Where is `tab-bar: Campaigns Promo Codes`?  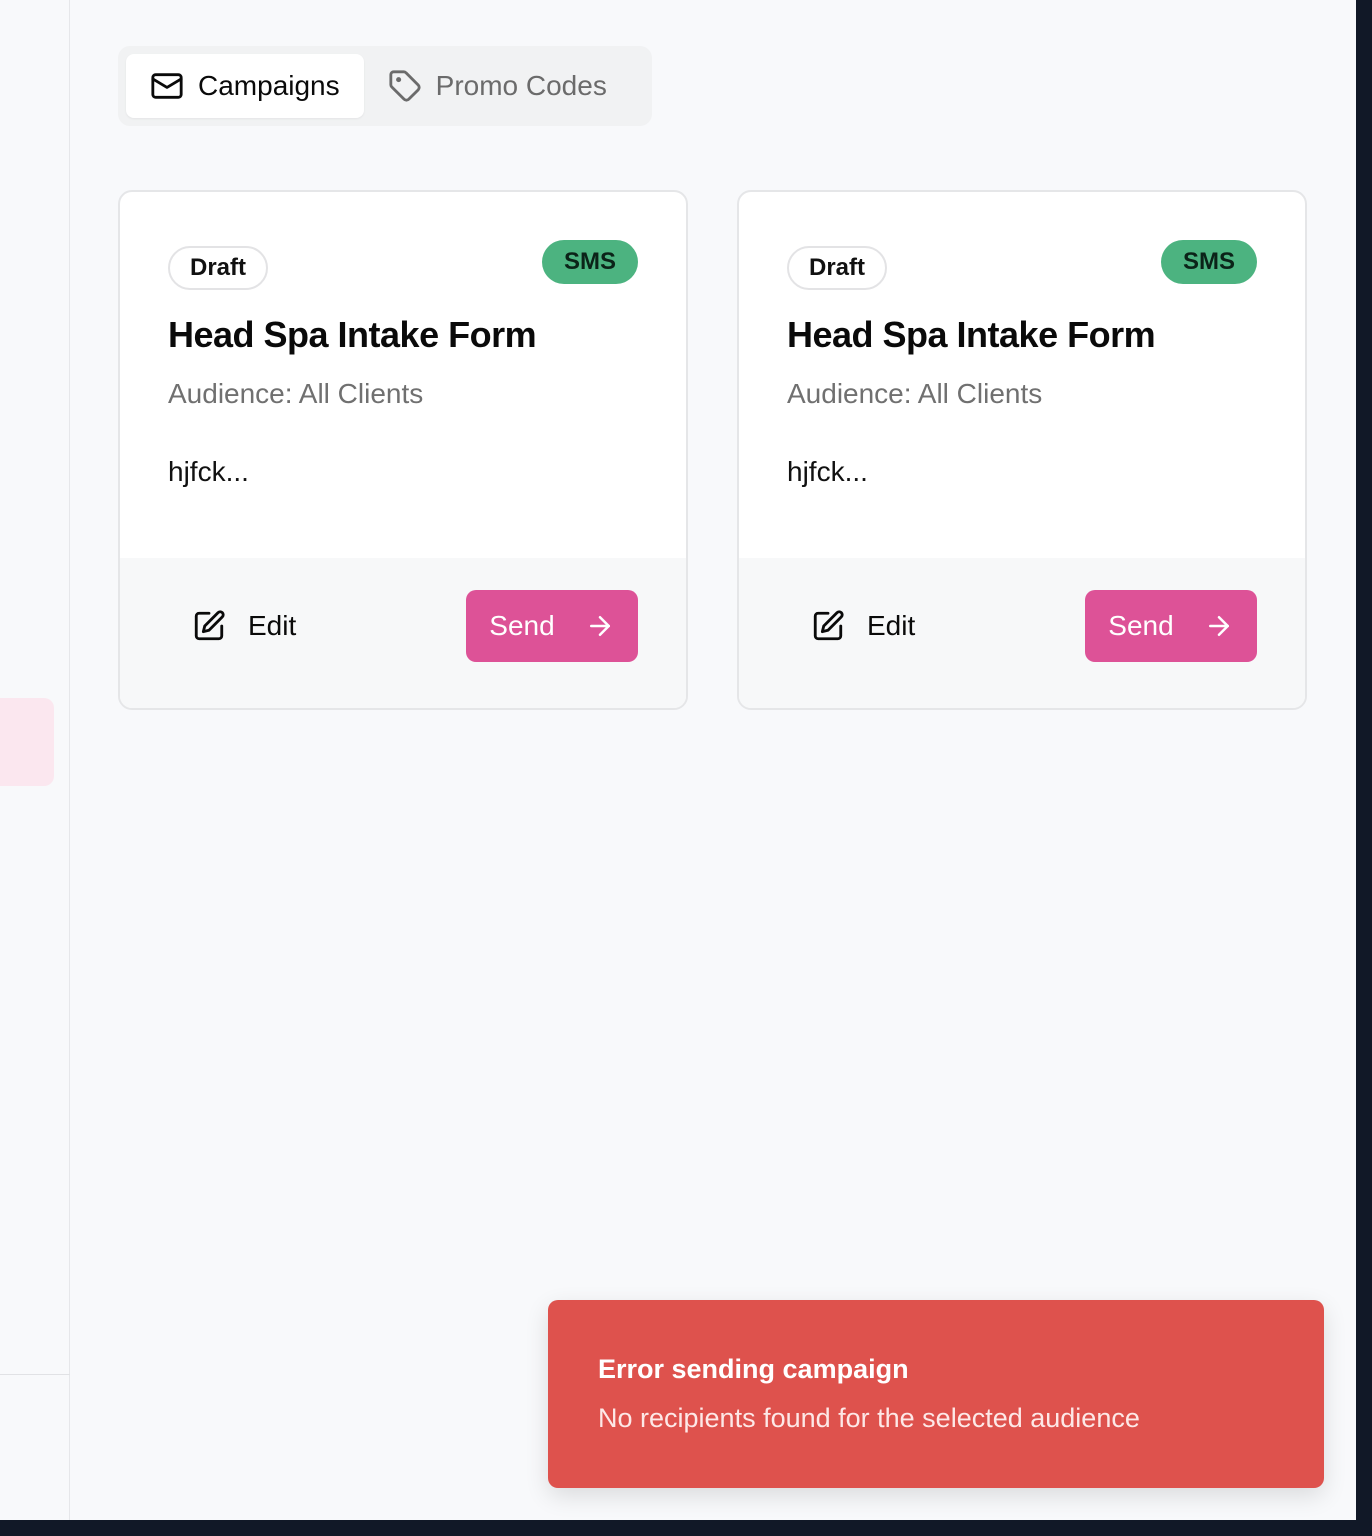 tab-bar: Campaigns Promo Codes is located at coordinates (385, 86).